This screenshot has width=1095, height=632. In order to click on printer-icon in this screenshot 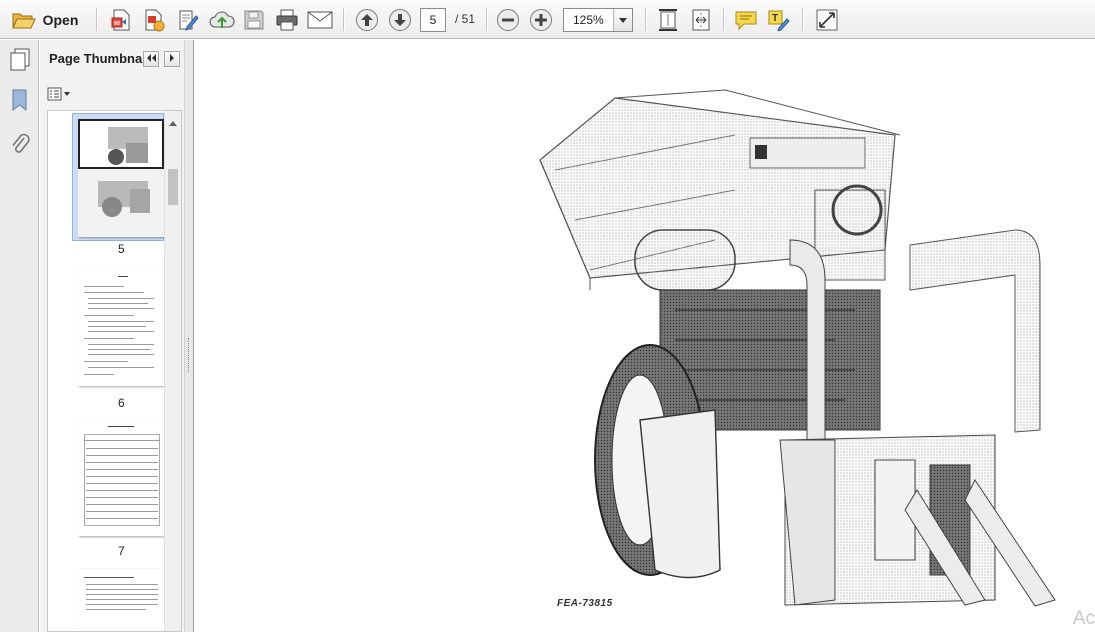, I will do `click(287, 20)`.